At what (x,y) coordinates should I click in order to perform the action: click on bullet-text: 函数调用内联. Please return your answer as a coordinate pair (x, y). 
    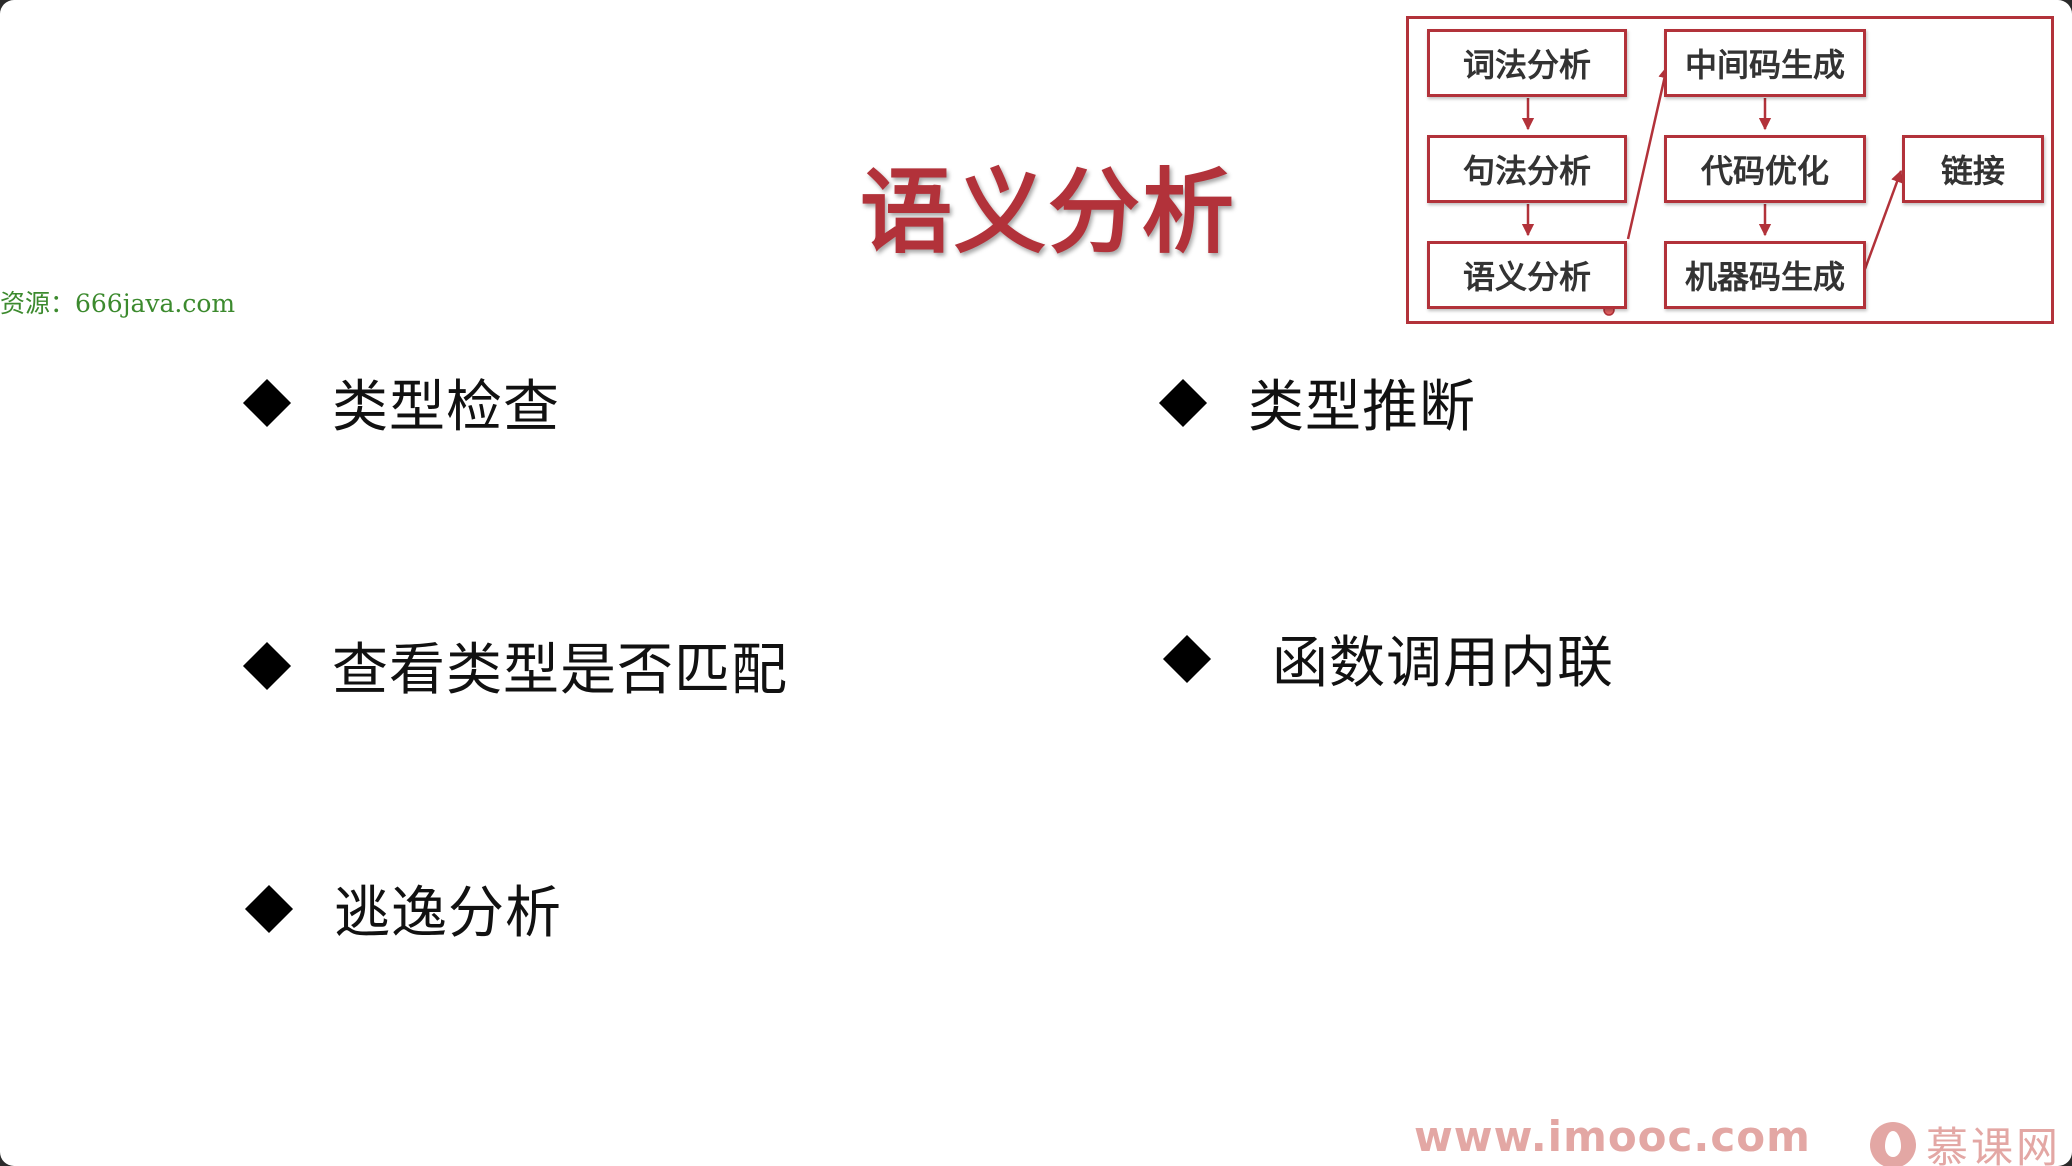
    Looking at the image, I should click on (1443, 663).